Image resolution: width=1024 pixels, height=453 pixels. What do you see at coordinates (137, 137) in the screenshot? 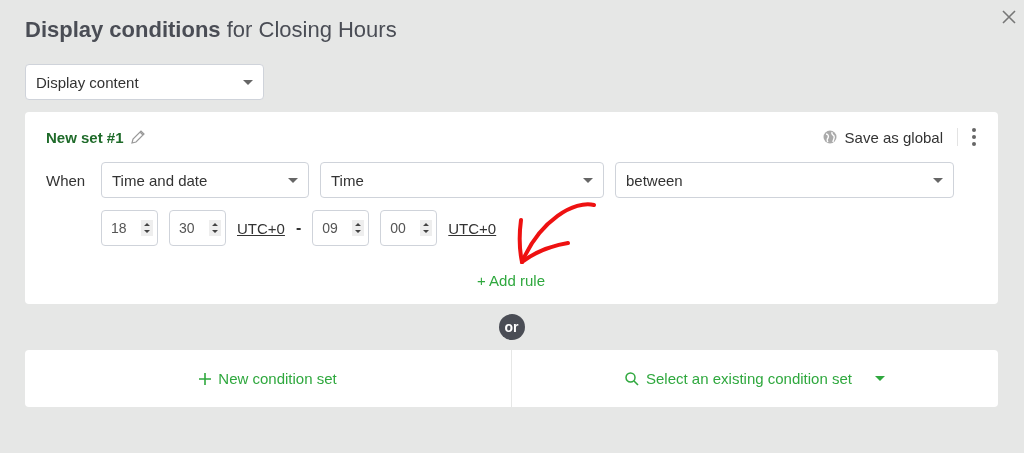
I see `pencil-icon` at bounding box center [137, 137].